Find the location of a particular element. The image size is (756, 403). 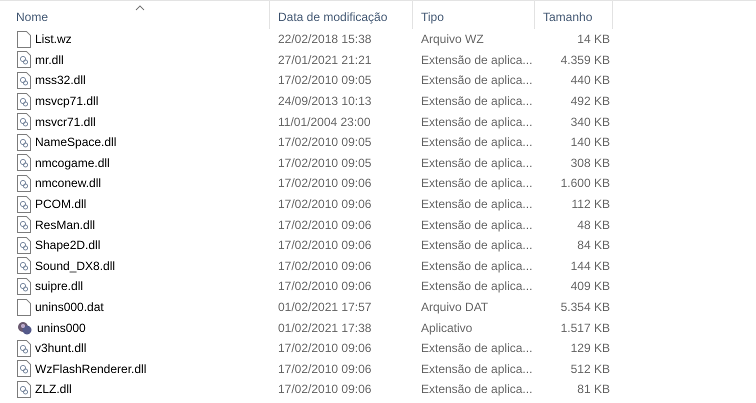

file-name: msvcp71.dll is located at coordinates (66, 101).